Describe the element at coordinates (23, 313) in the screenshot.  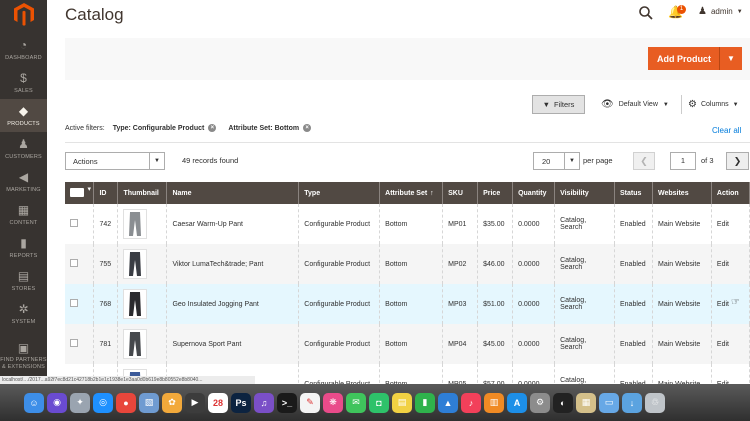
I see `sidebar-item-system: ✲ SYSTEM` at that location.